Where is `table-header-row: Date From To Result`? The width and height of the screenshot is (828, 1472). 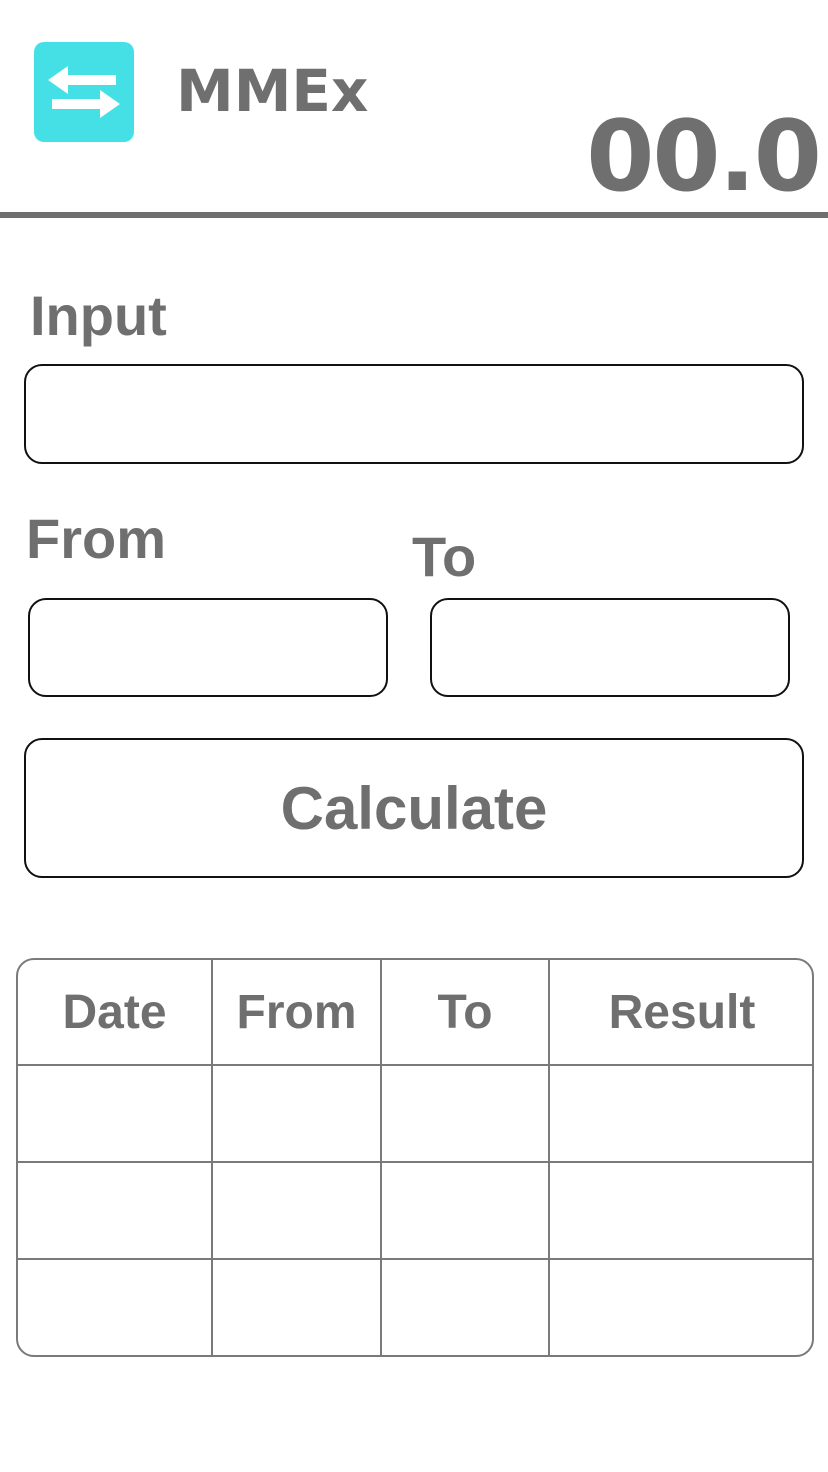
table-header-row: Date From To Result is located at coordinates (415, 1013).